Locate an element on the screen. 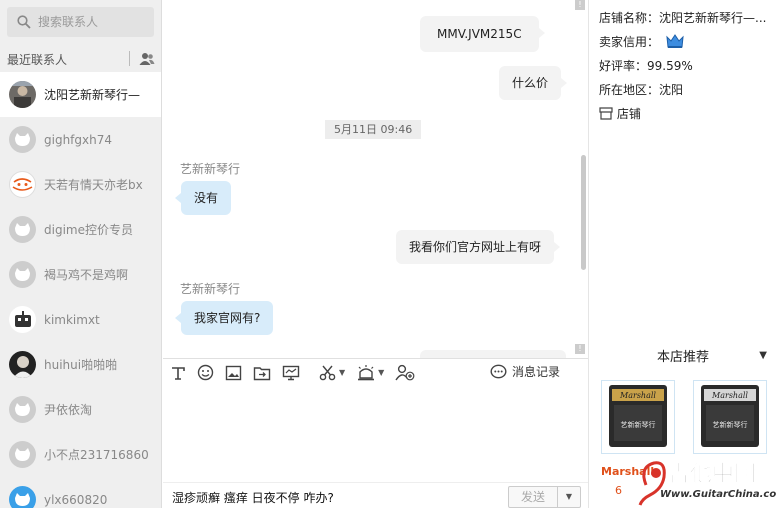 Image resolution: width=776 pixels, height=508 pixels. watermark-url: Www.GuitarChina.com is located at coordinates (718, 494).